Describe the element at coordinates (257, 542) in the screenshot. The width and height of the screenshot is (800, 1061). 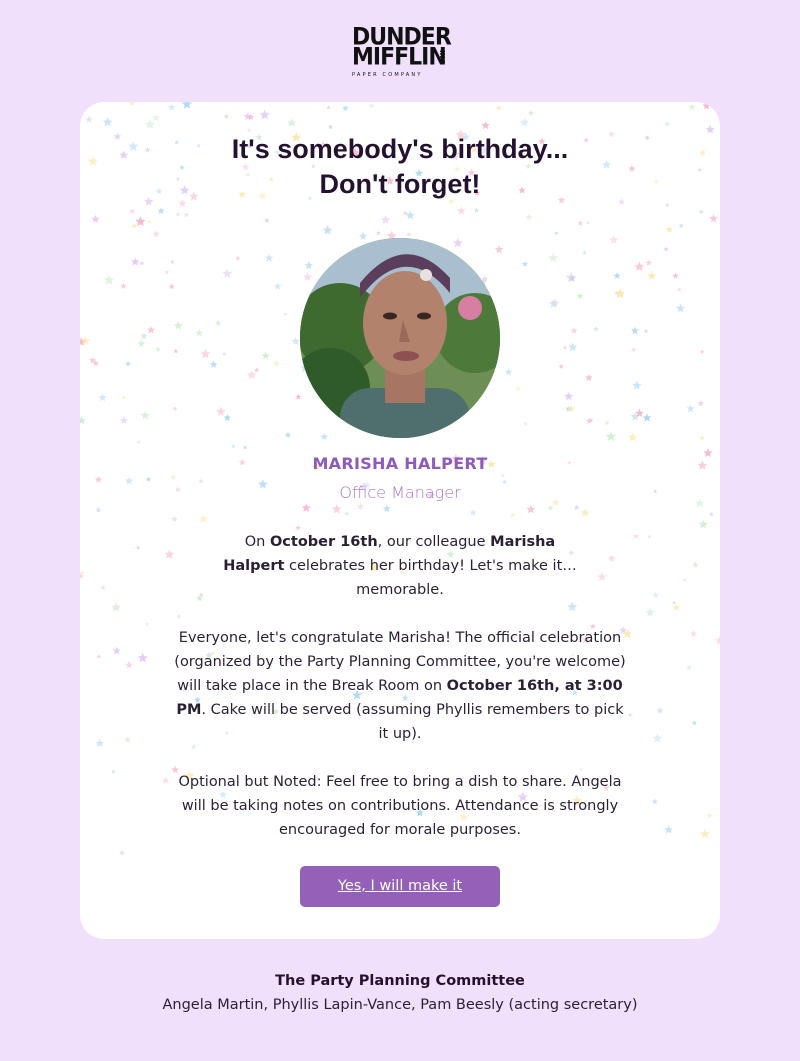
I see `message-text: On` at that location.